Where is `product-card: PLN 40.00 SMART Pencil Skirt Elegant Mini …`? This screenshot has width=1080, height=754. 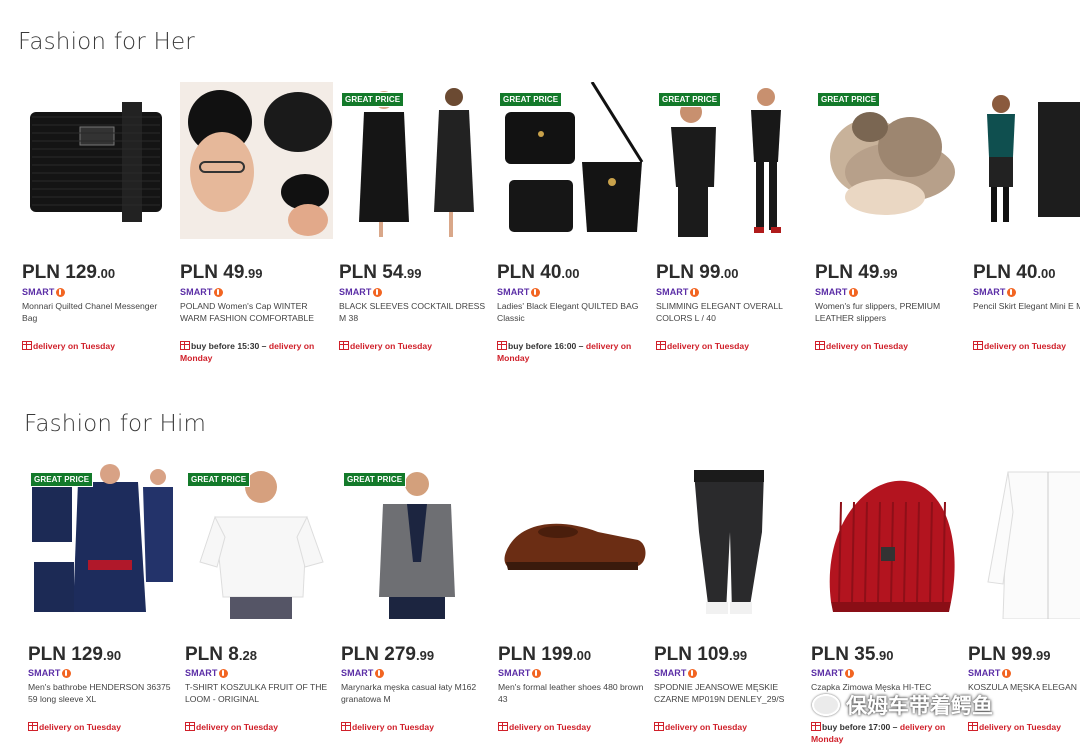
product-card: PLN 40.00 SMART Pencil Skirt Elegant Mini … is located at coordinates (1026, 232).